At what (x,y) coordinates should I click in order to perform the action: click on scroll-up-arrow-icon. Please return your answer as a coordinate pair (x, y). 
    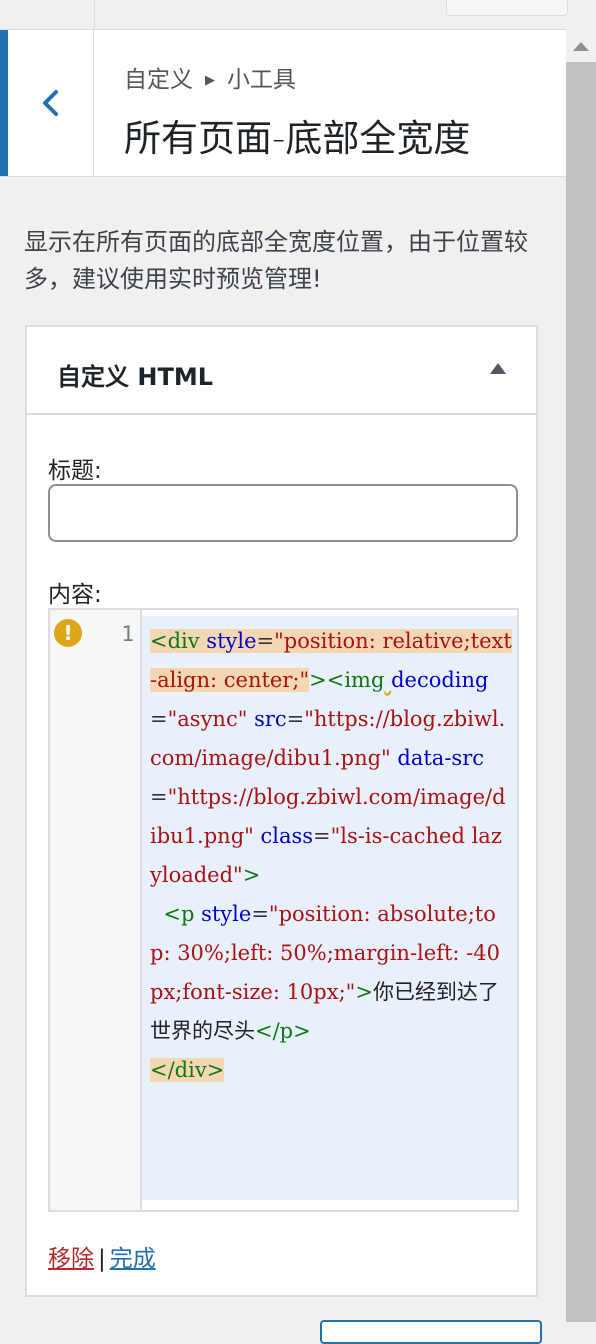
    Looking at the image, I should click on (581, 46).